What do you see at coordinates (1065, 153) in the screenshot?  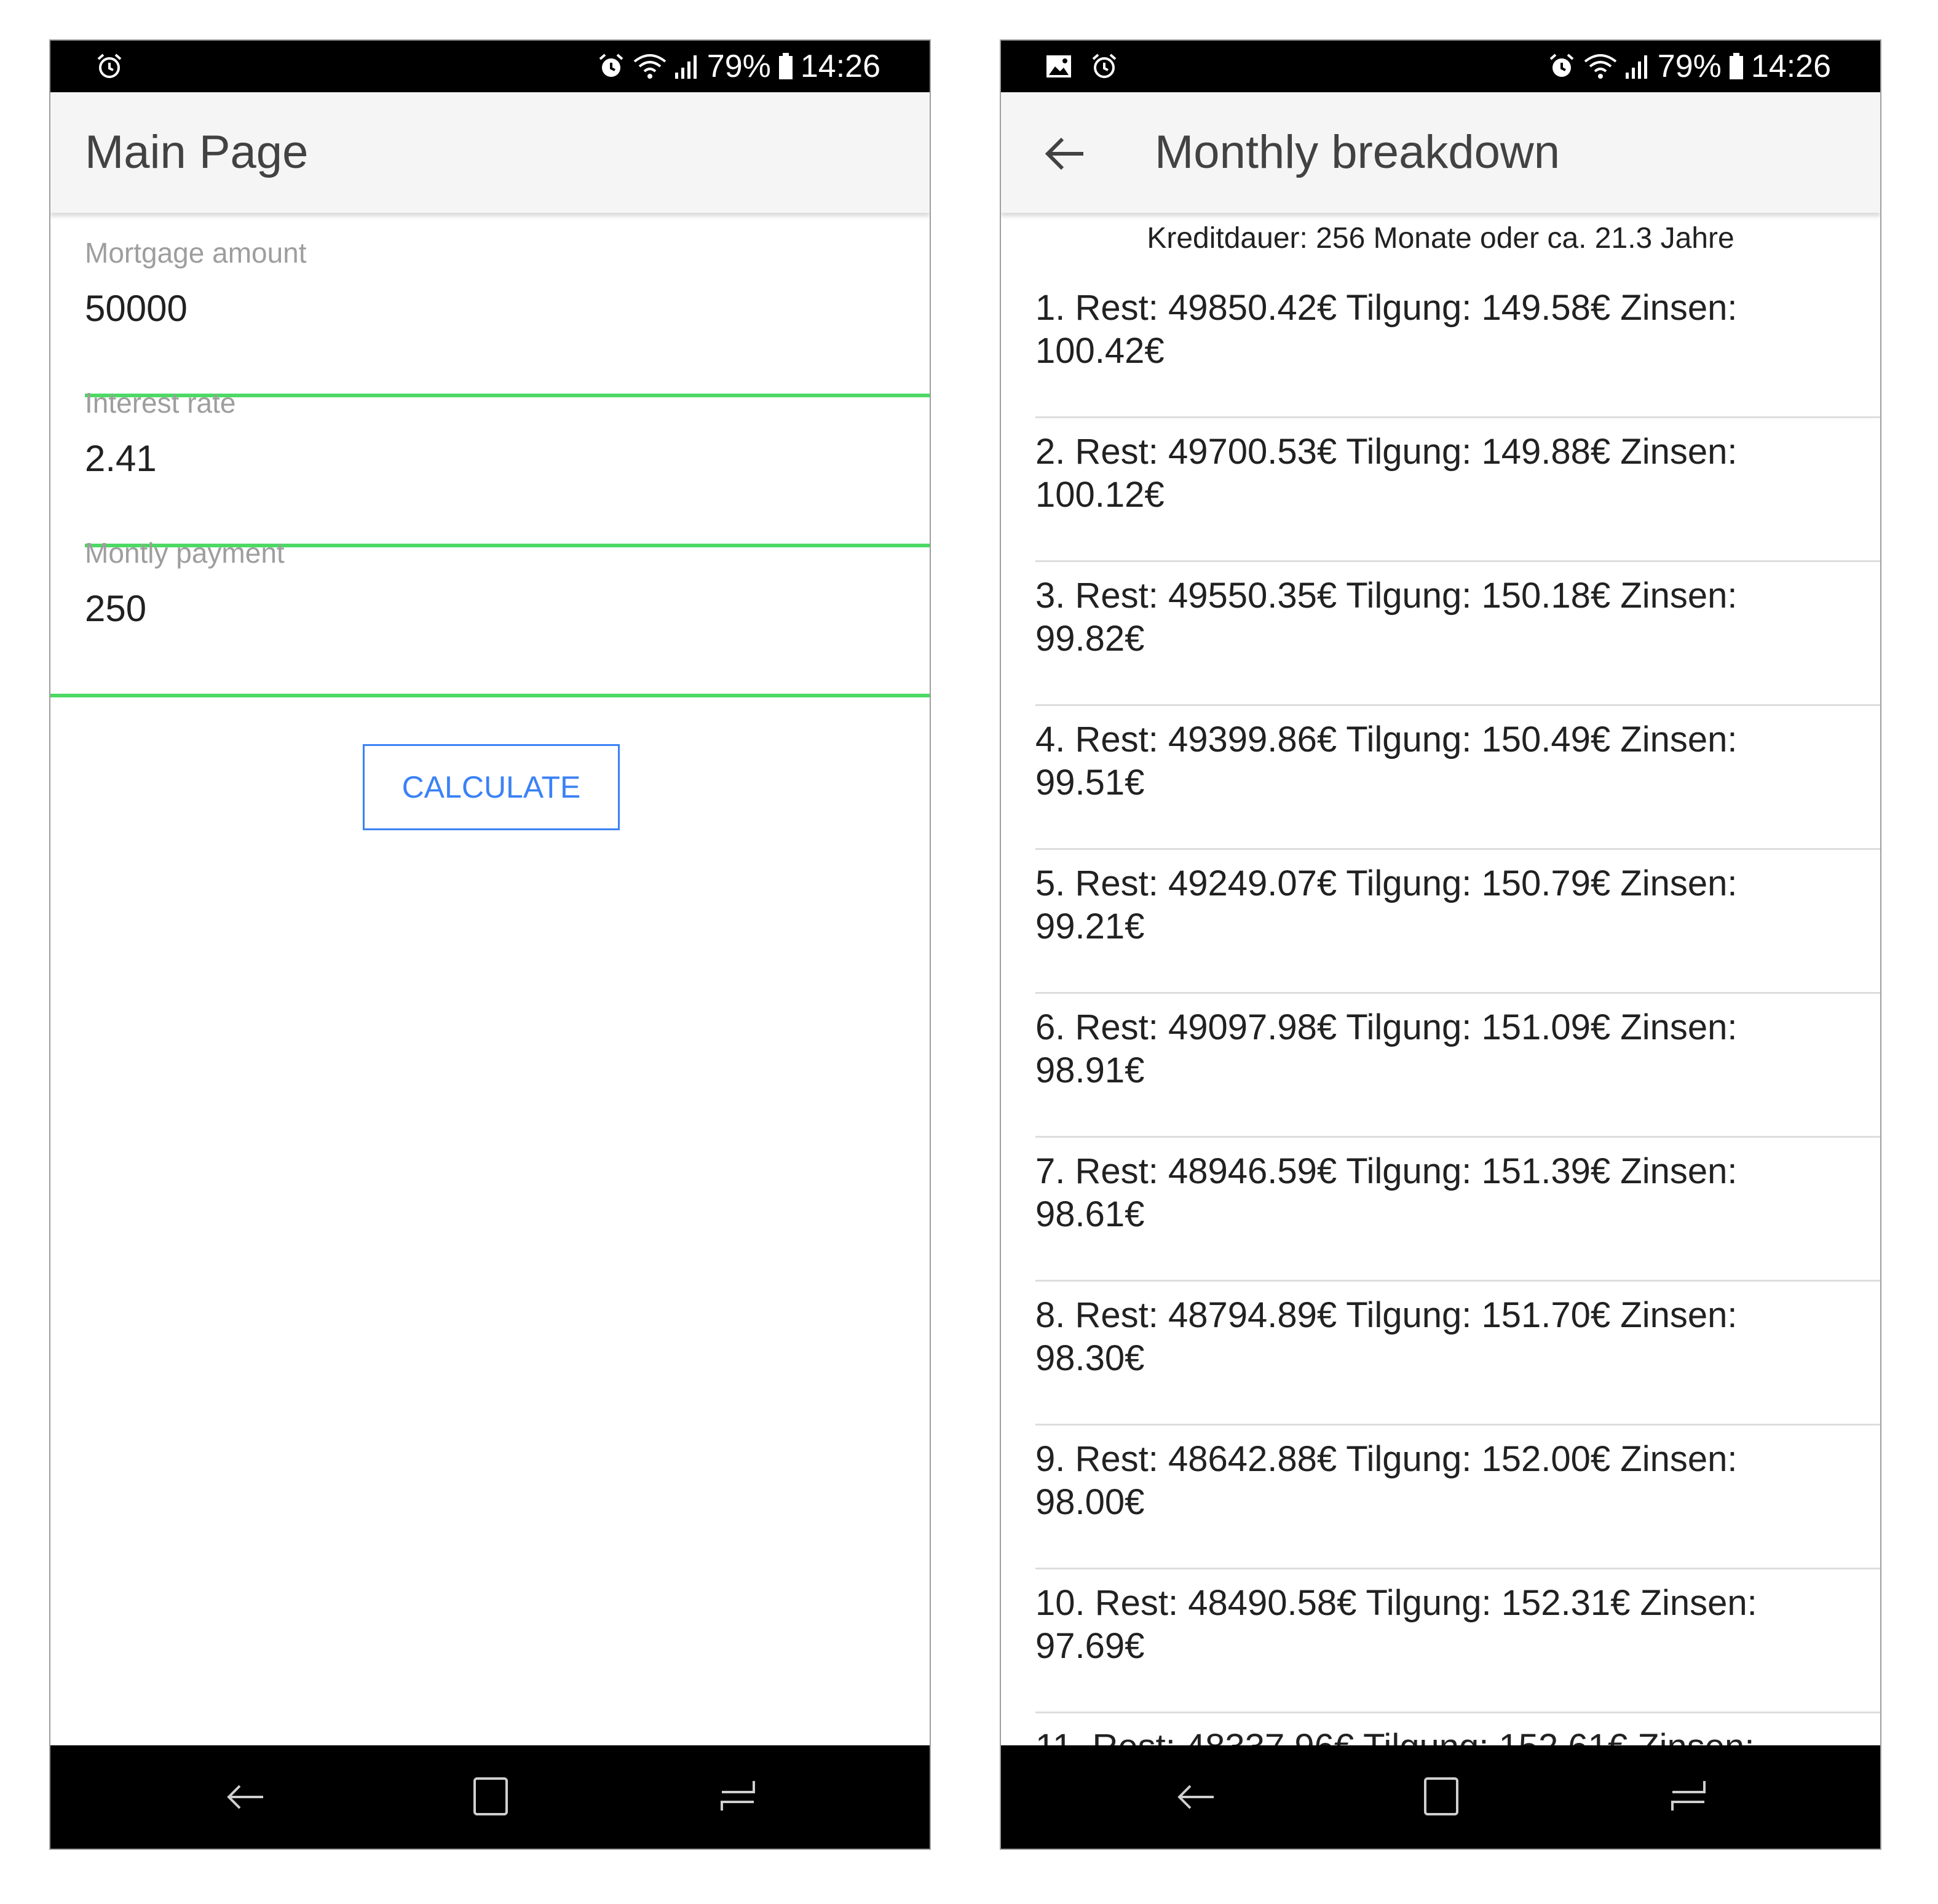 I see `back-arrow-icon` at bounding box center [1065, 153].